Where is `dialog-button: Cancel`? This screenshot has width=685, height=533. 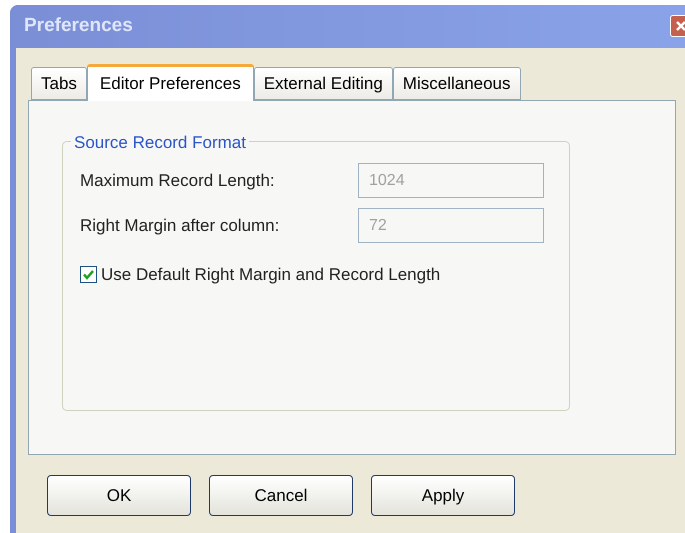
dialog-button: Cancel is located at coordinates (281, 495).